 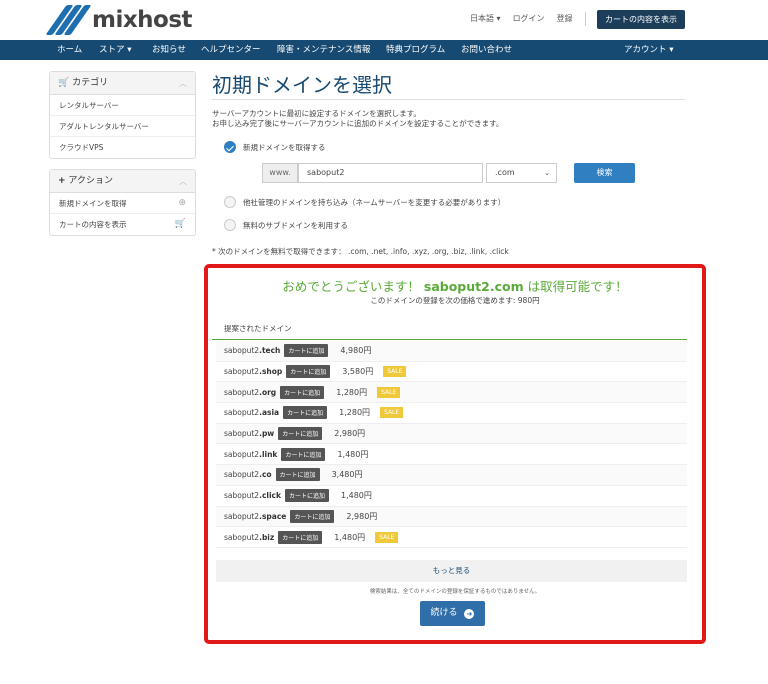 I want to click on suggested-domain: saboput2.shop, so click(x=249, y=371).